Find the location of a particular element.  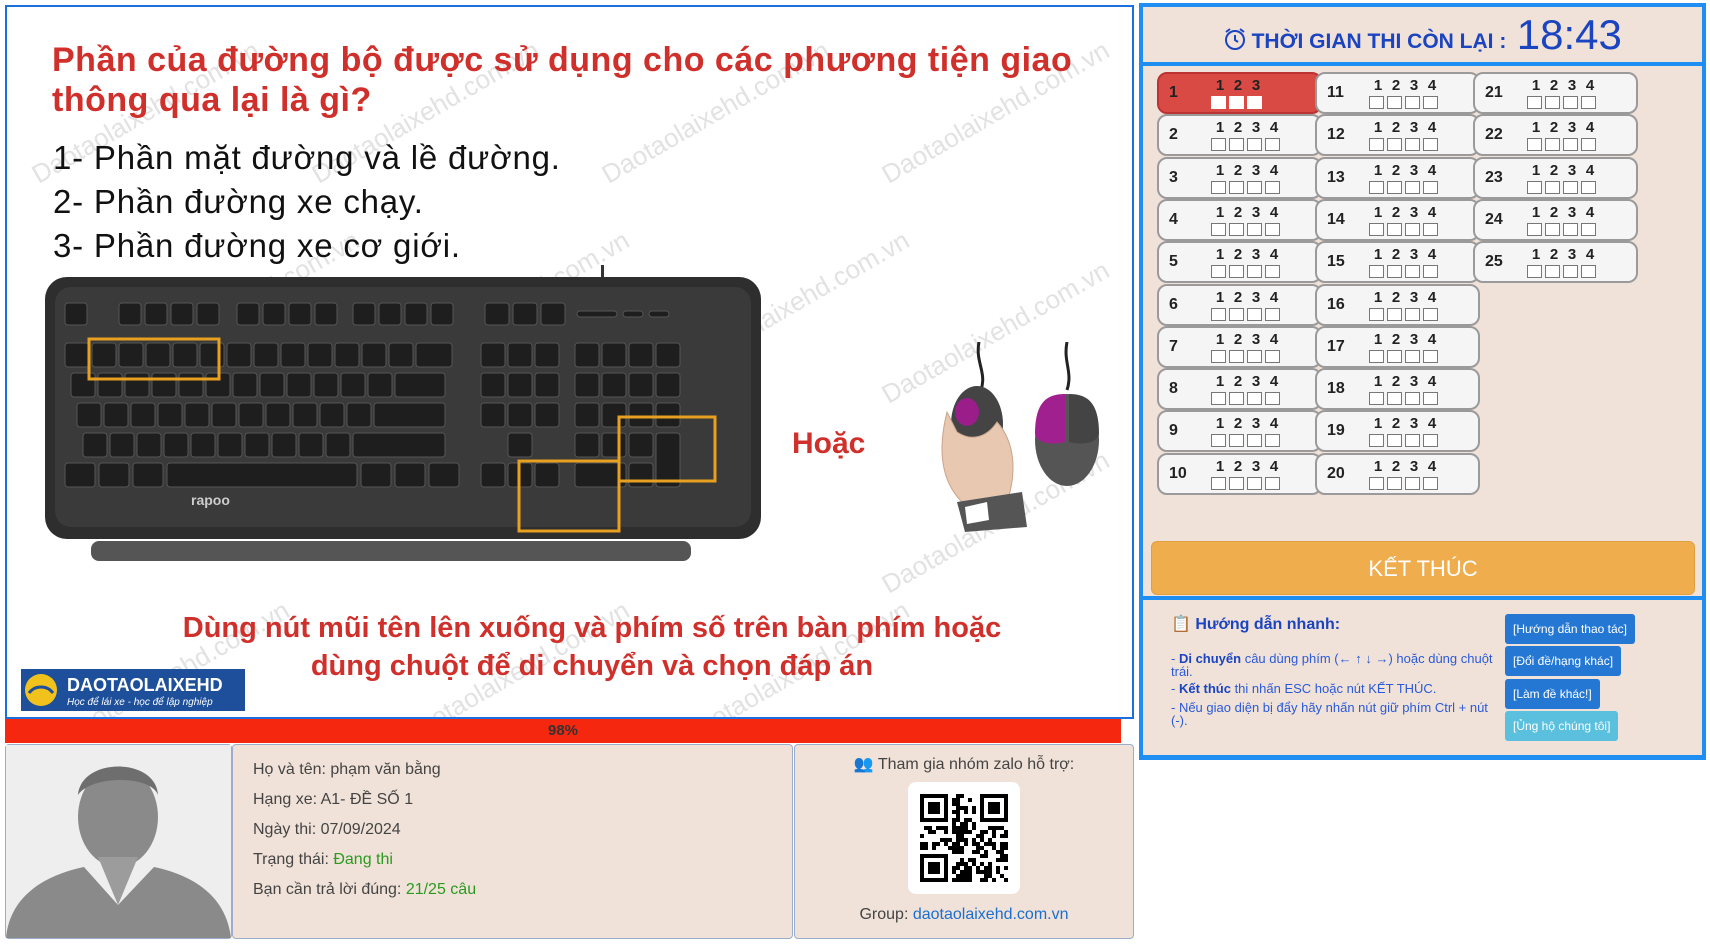

zalo-group-link: daotaolaixehd.com.vn is located at coordinates (991, 914).